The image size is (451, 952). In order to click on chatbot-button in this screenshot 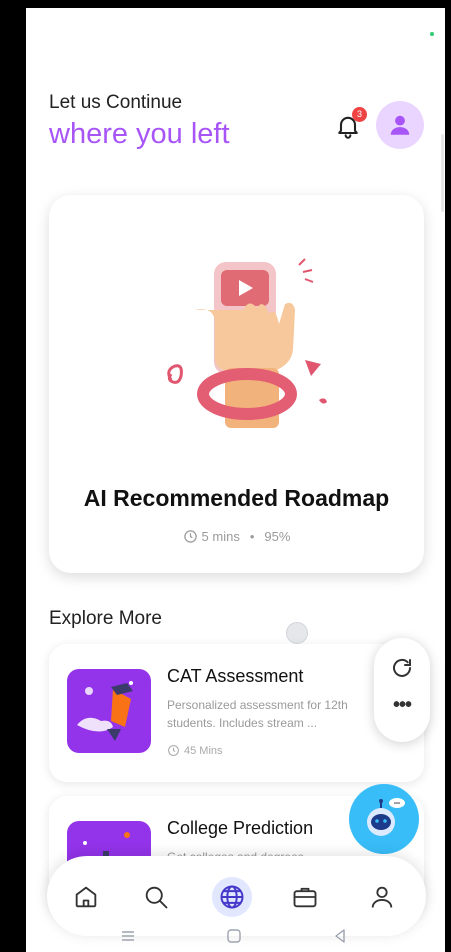, I will do `click(384, 819)`.